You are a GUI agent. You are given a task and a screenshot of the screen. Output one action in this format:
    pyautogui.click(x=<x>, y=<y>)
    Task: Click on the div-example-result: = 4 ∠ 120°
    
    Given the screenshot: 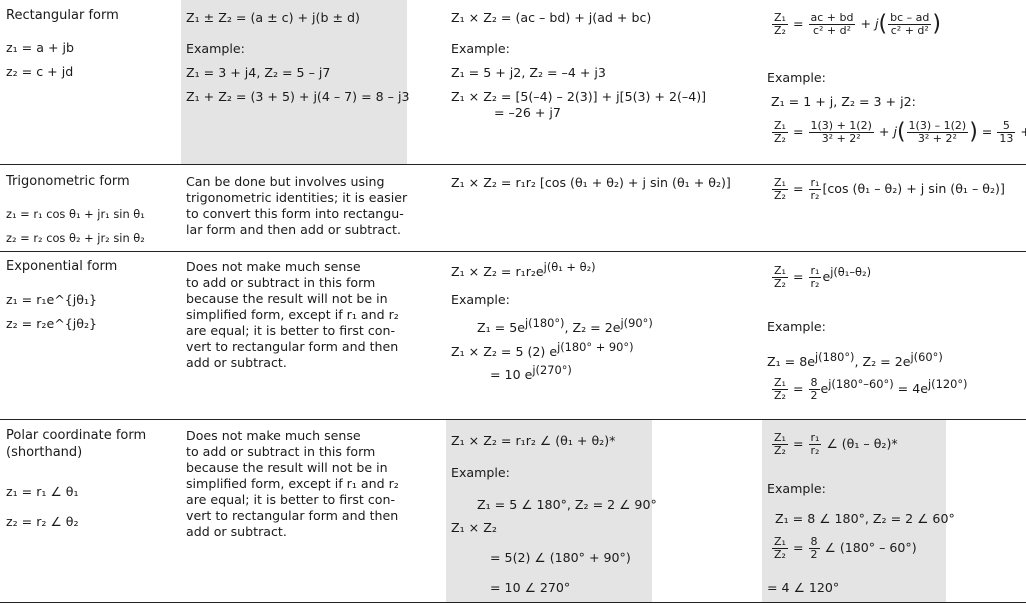 What is the action you would take?
    pyautogui.click(x=803, y=587)
    